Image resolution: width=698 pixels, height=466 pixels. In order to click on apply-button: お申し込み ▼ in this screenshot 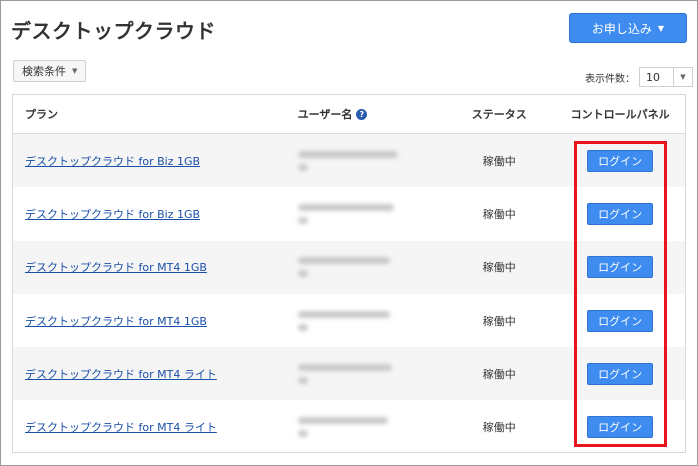, I will do `click(628, 28)`.